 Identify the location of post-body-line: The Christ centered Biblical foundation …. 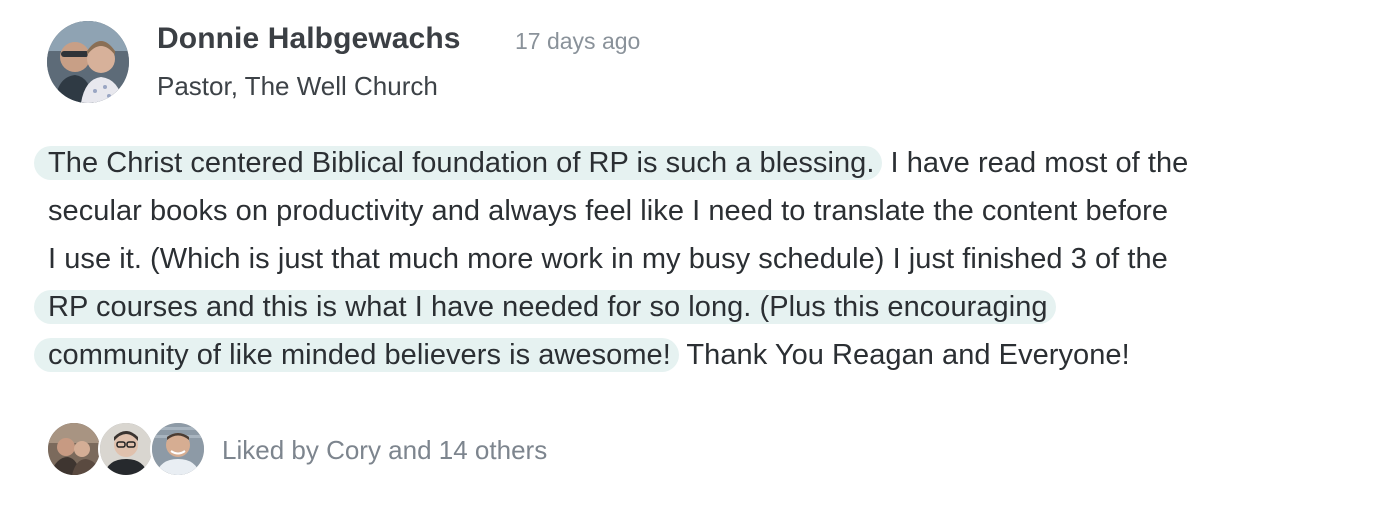
(691, 163).